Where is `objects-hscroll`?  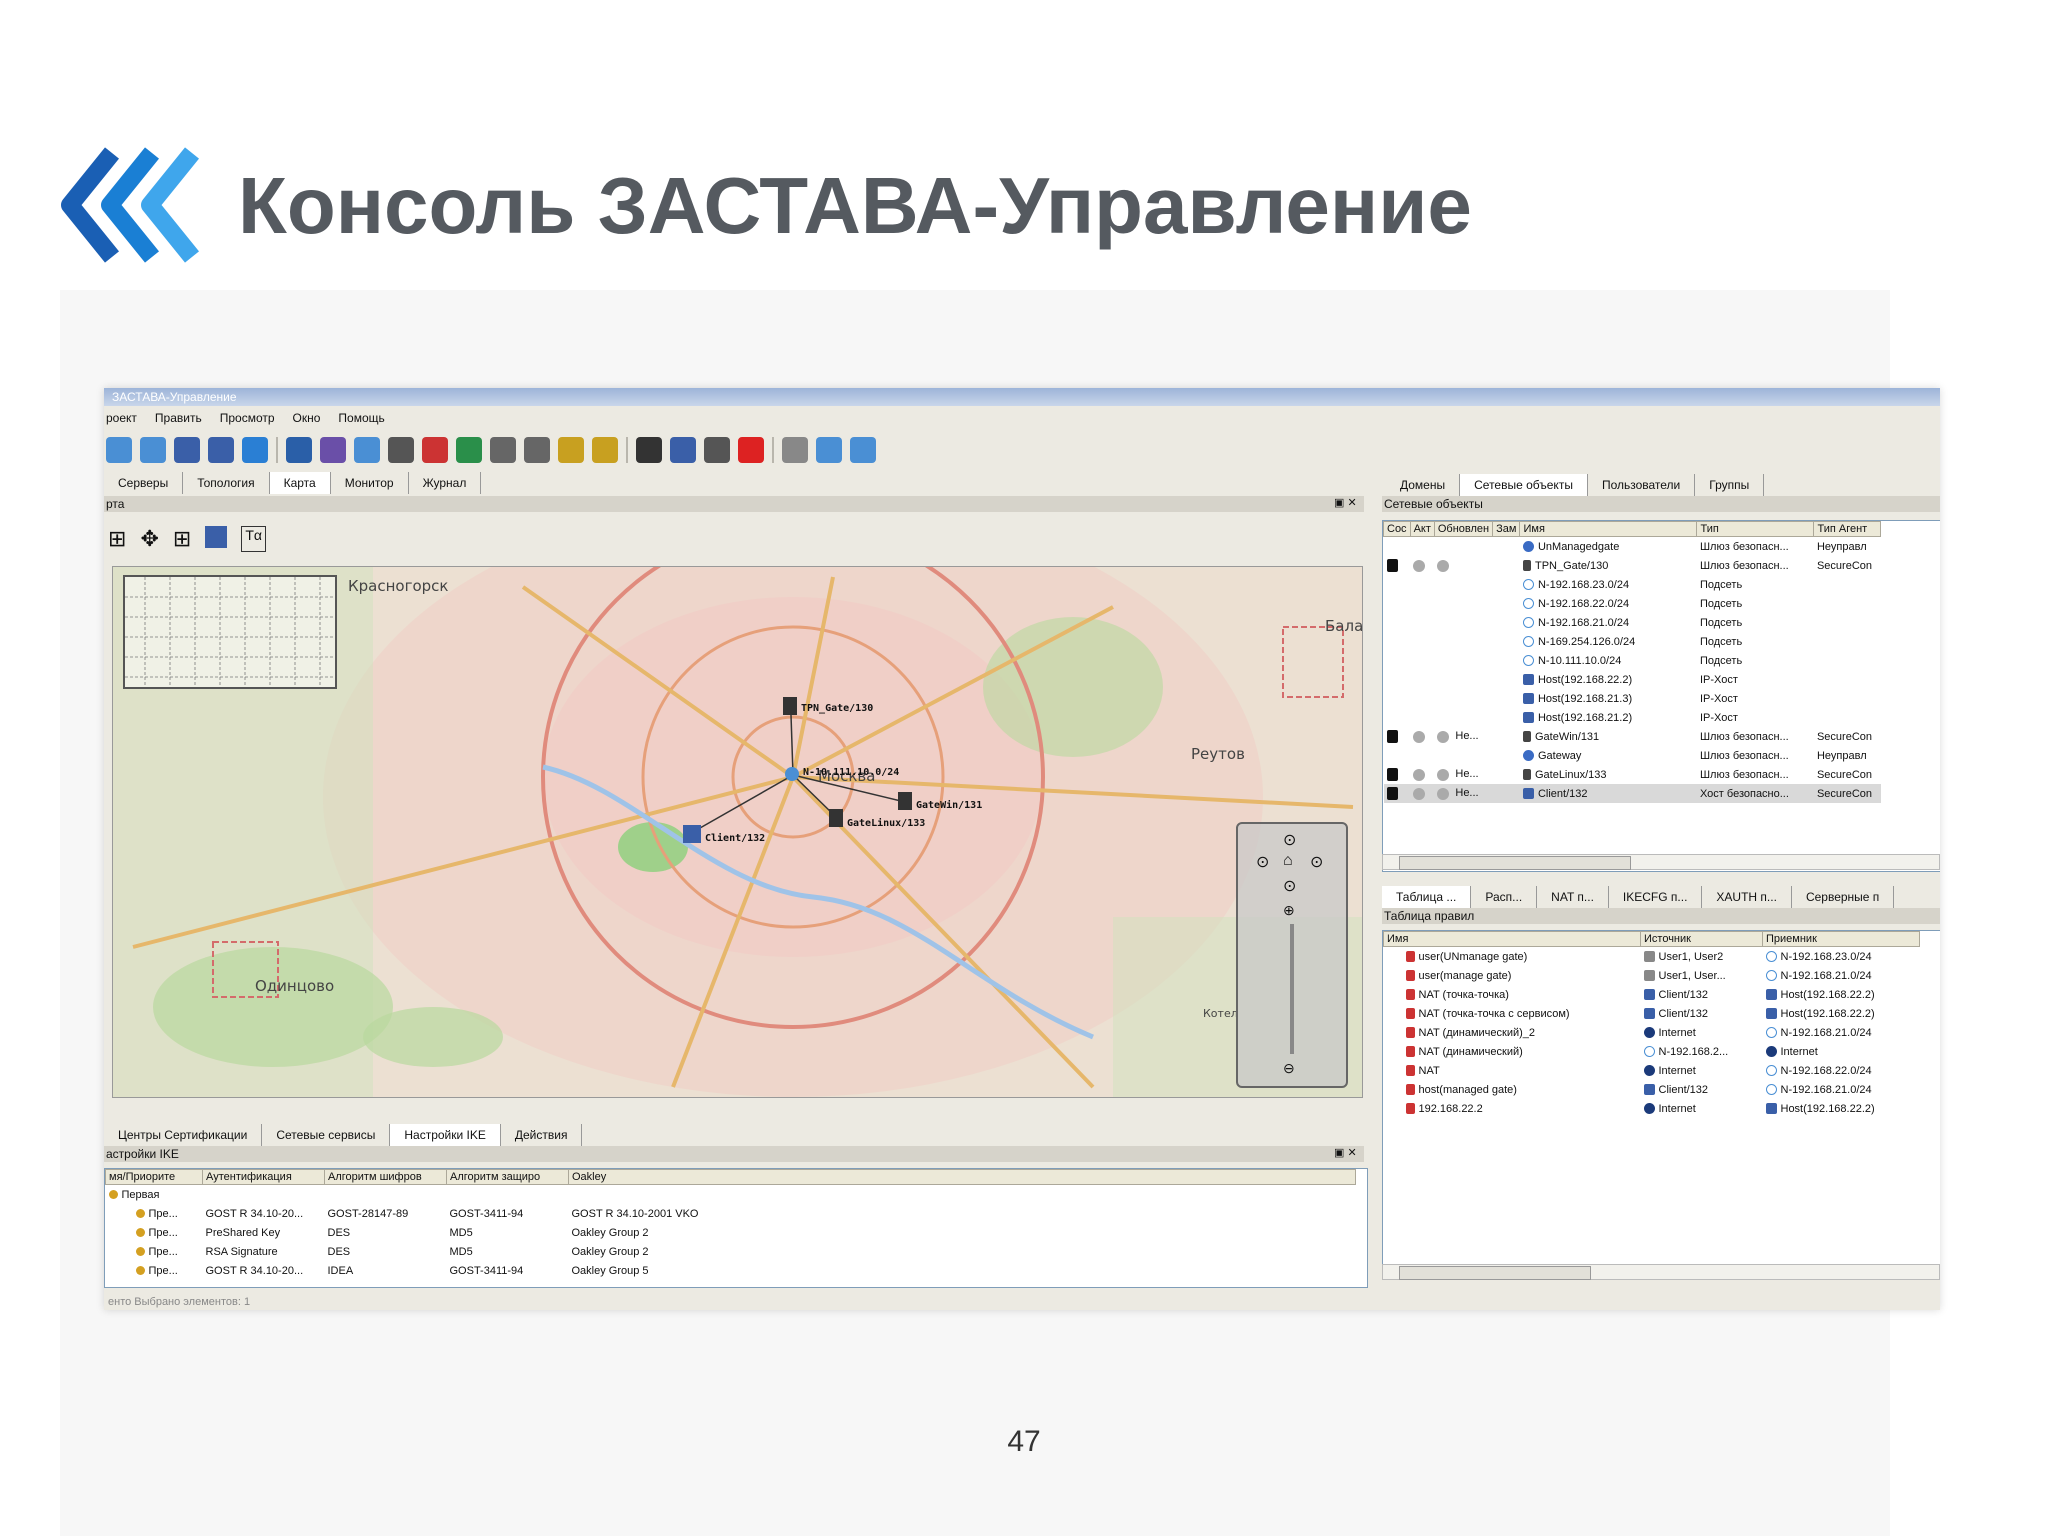
objects-hscroll is located at coordinates (1661, 862).